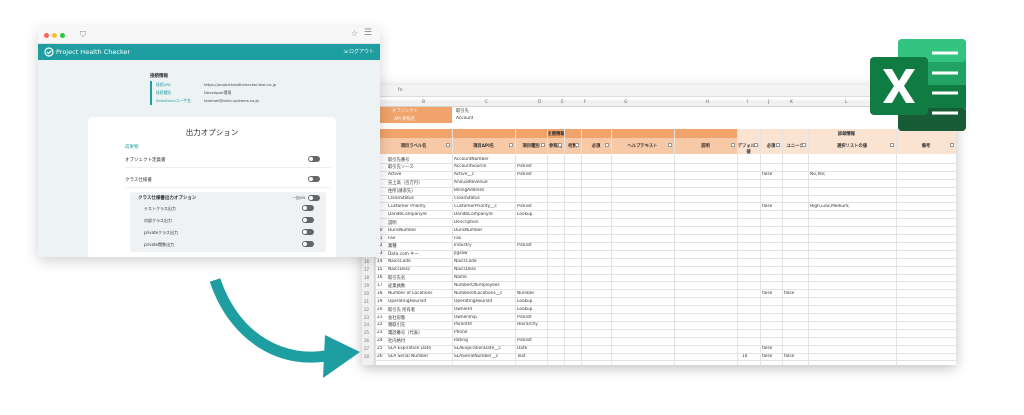 Image resolution: width=1024 pixels, height=415 pixels. What do you see at coordinates (413, 146) in the screenshot?
I see `column-header: 項目ラベル名` at bounding box center [413, 146].